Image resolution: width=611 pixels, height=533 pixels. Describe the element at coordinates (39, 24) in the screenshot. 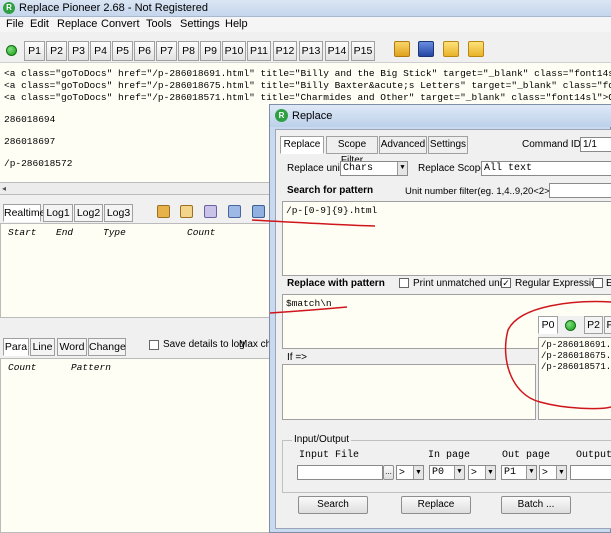

I see `menu-edit: Edit` at that location.